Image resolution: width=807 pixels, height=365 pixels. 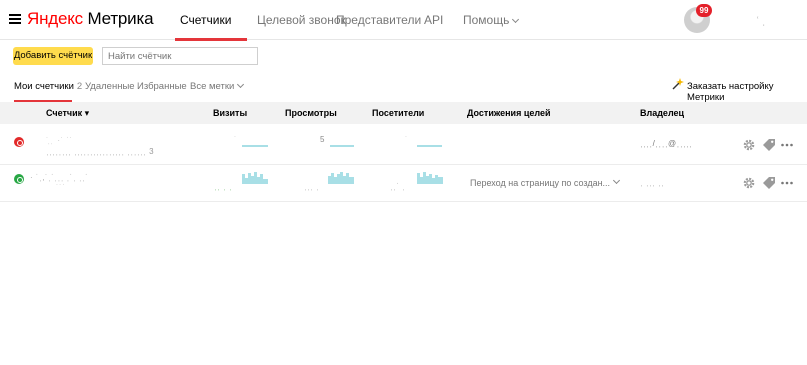 What do you see at coordinates (760, 21) in the screenshot?
I see `user-name: ʿ ˌ` at bounding box center [760, 21].